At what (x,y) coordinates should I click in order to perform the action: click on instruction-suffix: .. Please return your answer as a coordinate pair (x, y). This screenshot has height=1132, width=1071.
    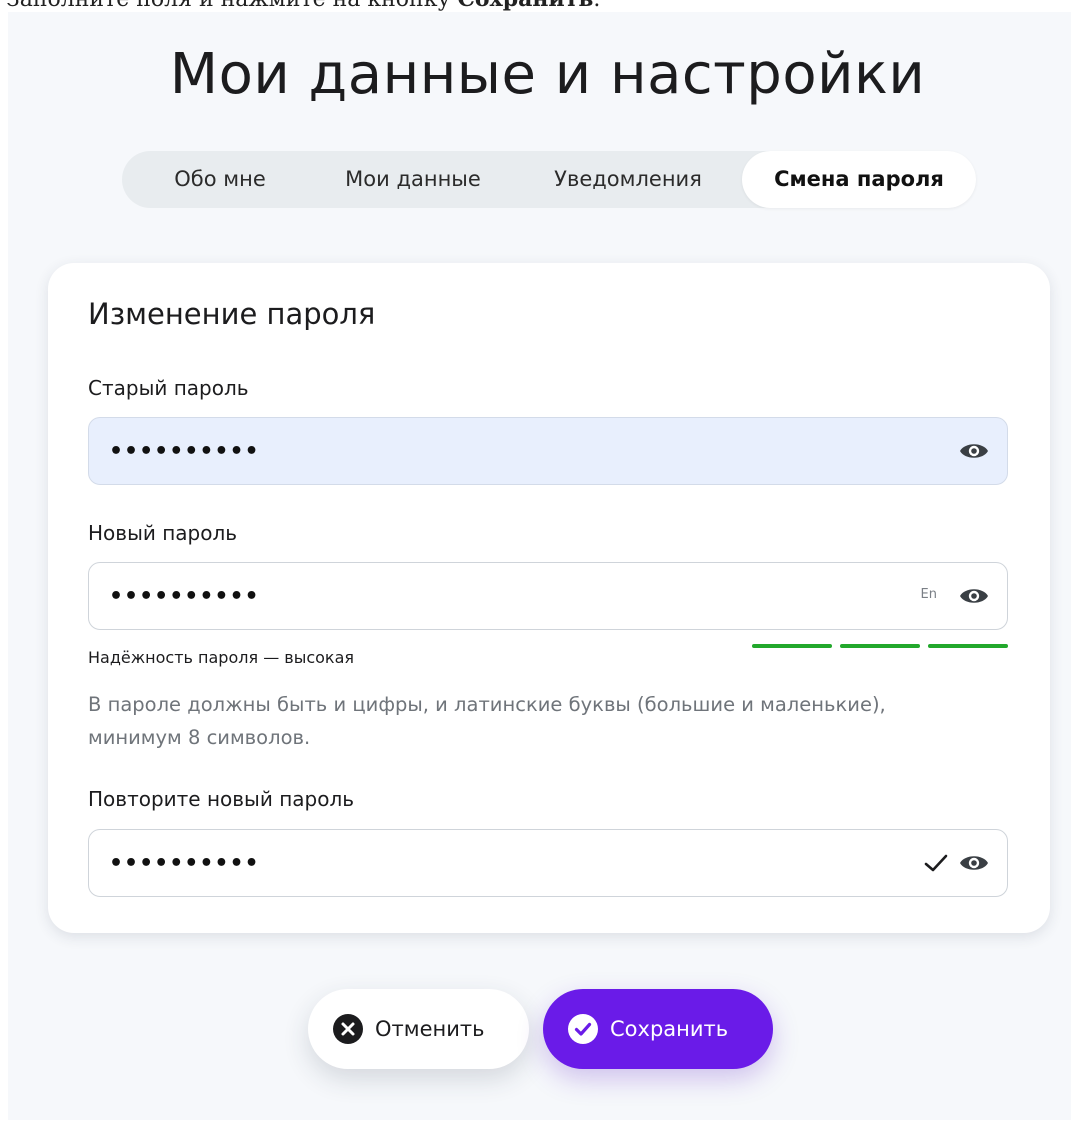
    Looking at the image, I should click on (596, 6).